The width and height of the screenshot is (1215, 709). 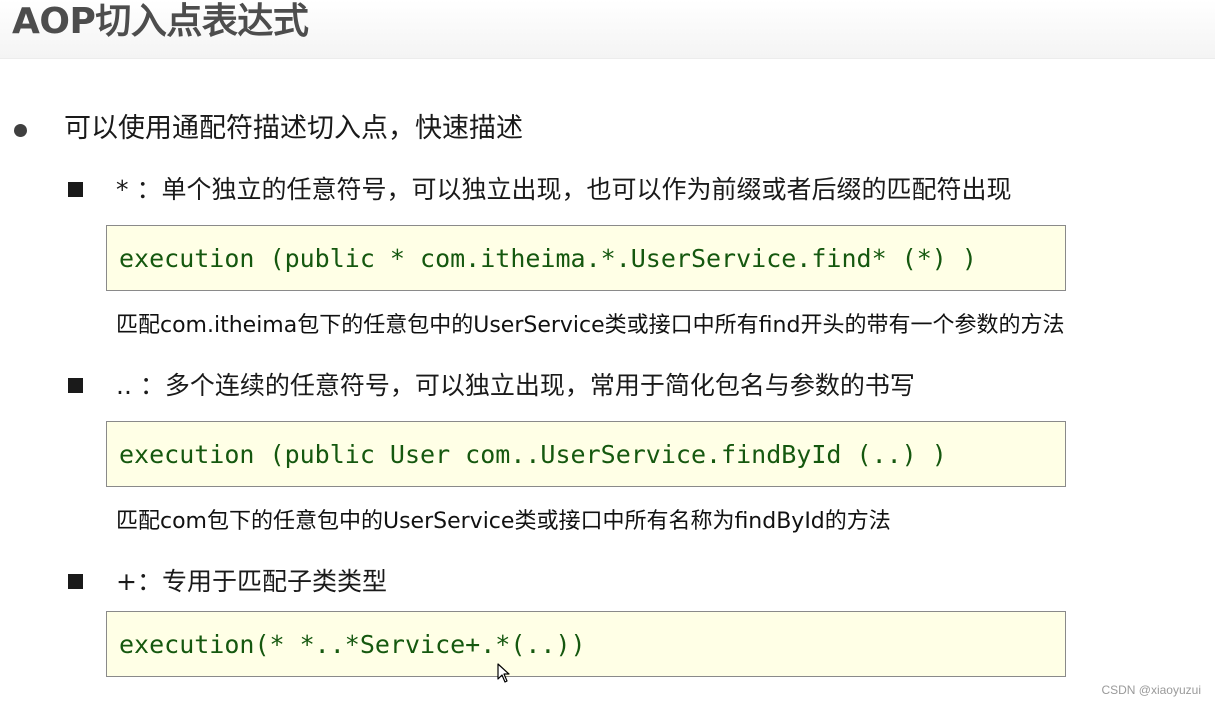 What do you see at coordinates (607, 29) in the screenshot?
I see `title-bar: AOP切入点表达式` at bounding box center [607, 29].